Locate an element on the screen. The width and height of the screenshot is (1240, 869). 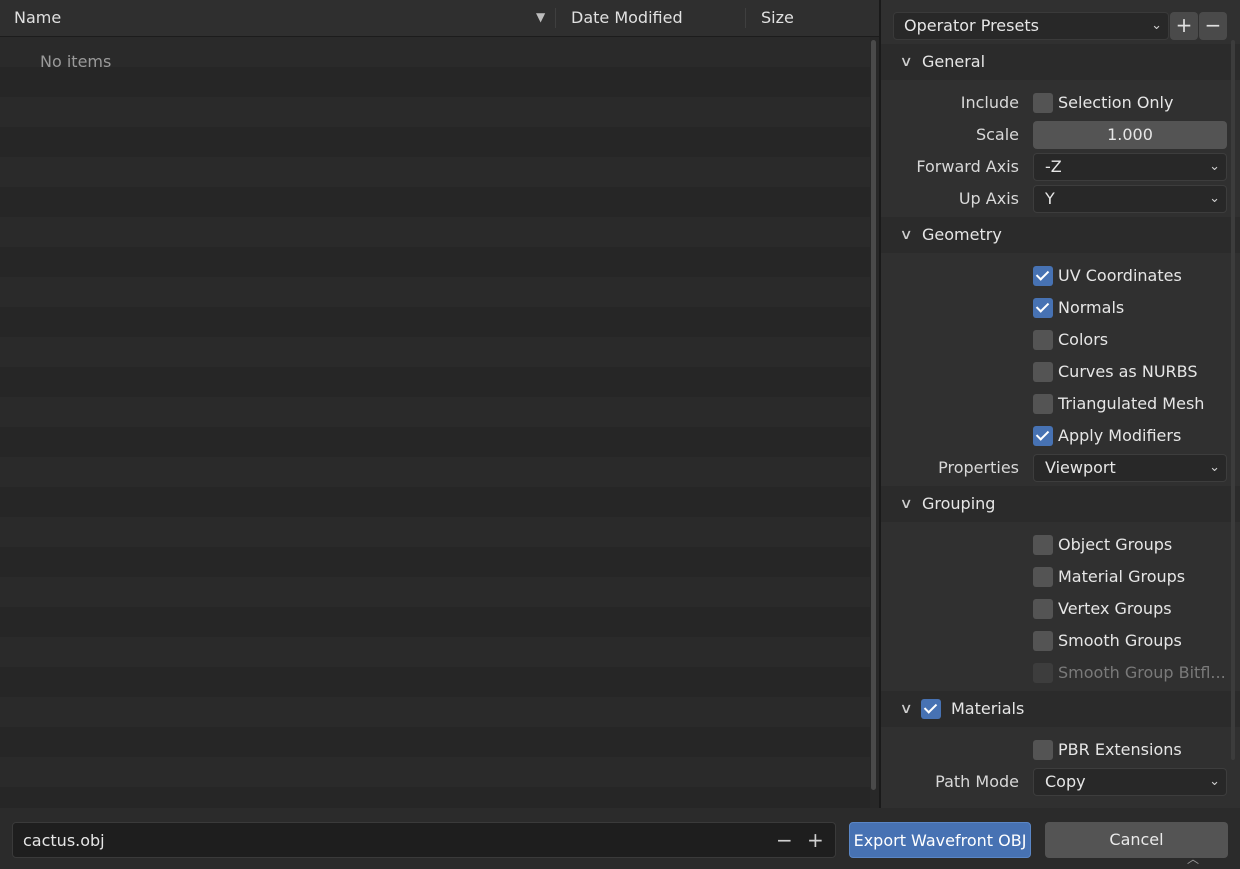
apply-modifiers-label: Apply Modifiers is located at coordinates (1119, 435).